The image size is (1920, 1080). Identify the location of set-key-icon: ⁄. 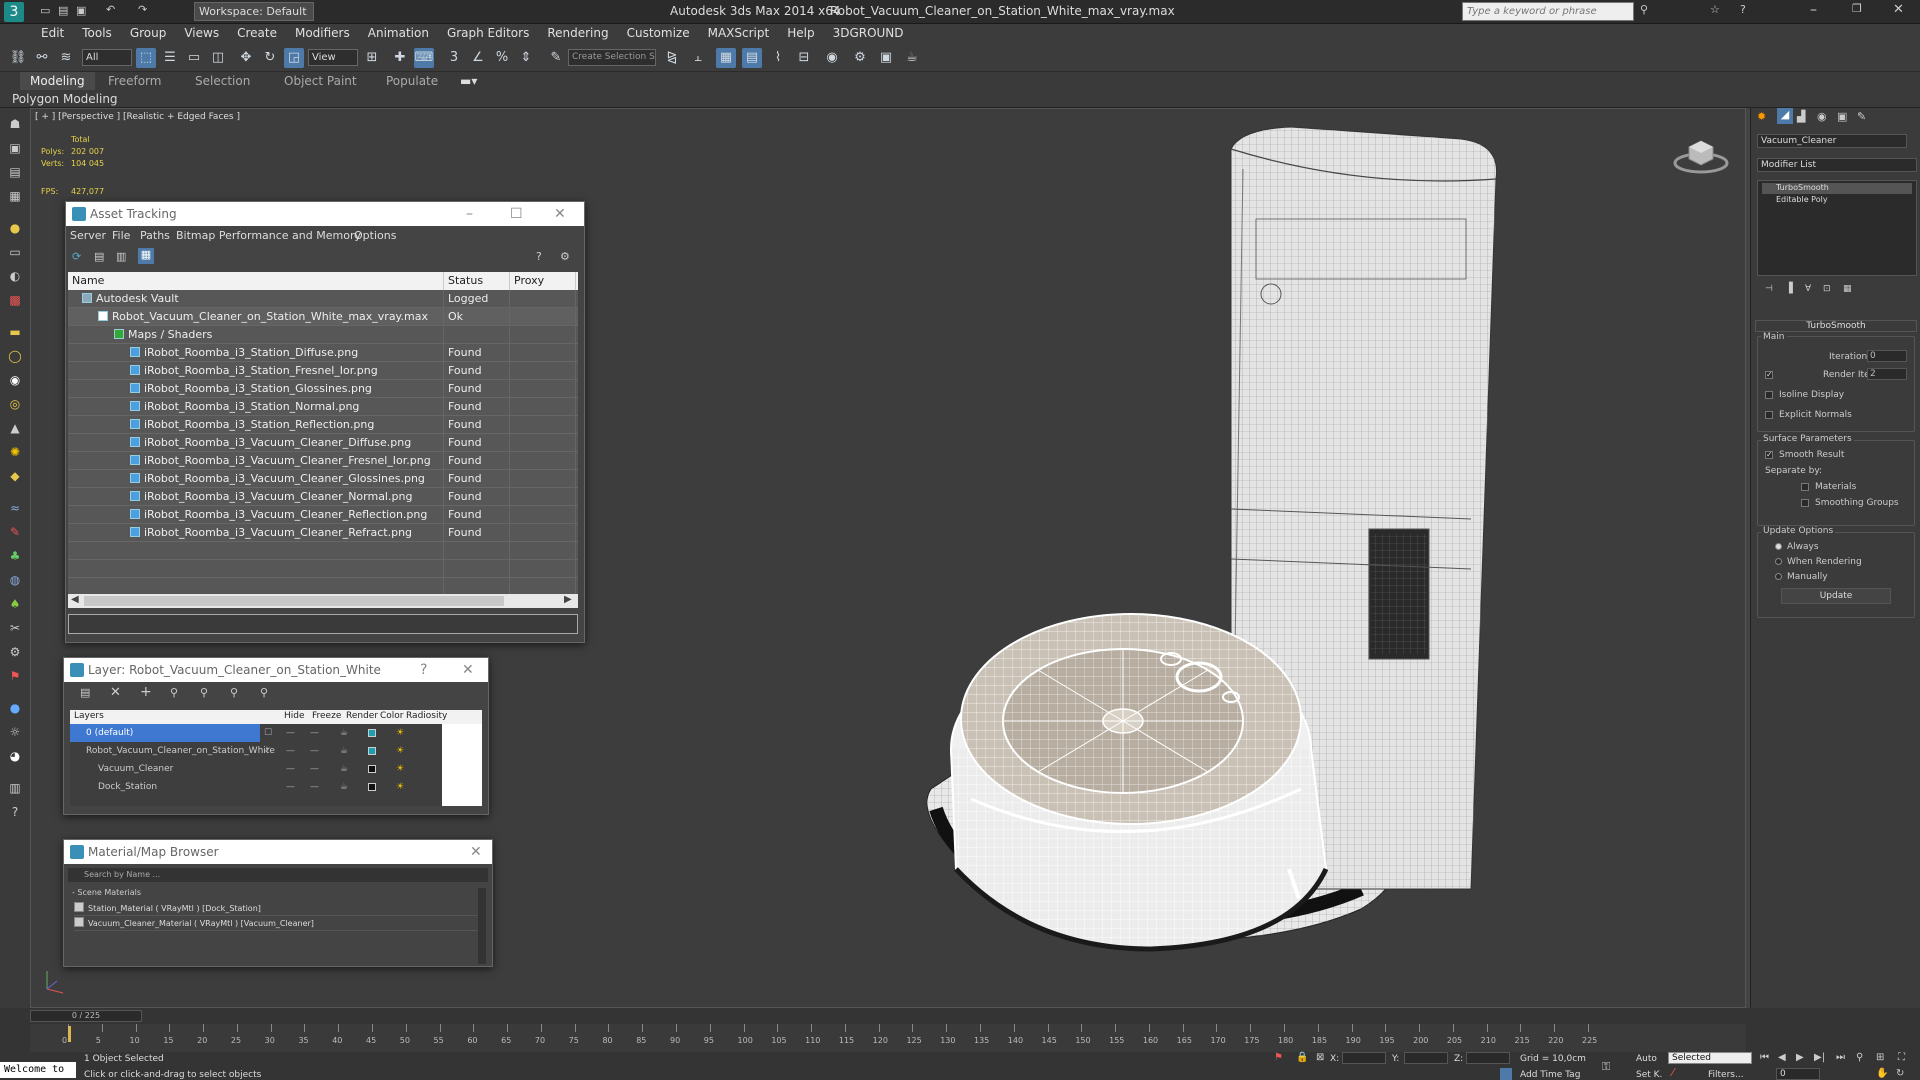
(1673, 1072).